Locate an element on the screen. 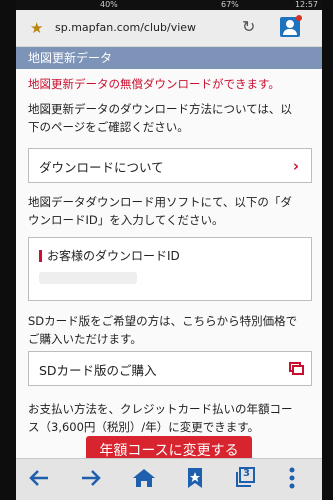  about-download-label: ダウンロードについて is located at coordinates (101, 167).